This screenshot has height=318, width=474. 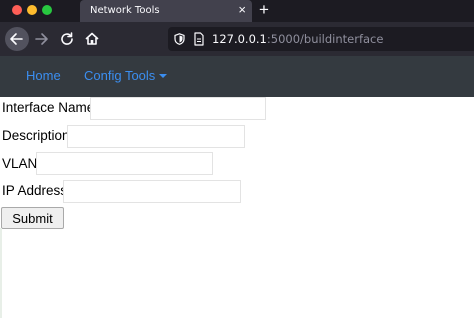 I want to click on back-button, so click(x=17, y=39).